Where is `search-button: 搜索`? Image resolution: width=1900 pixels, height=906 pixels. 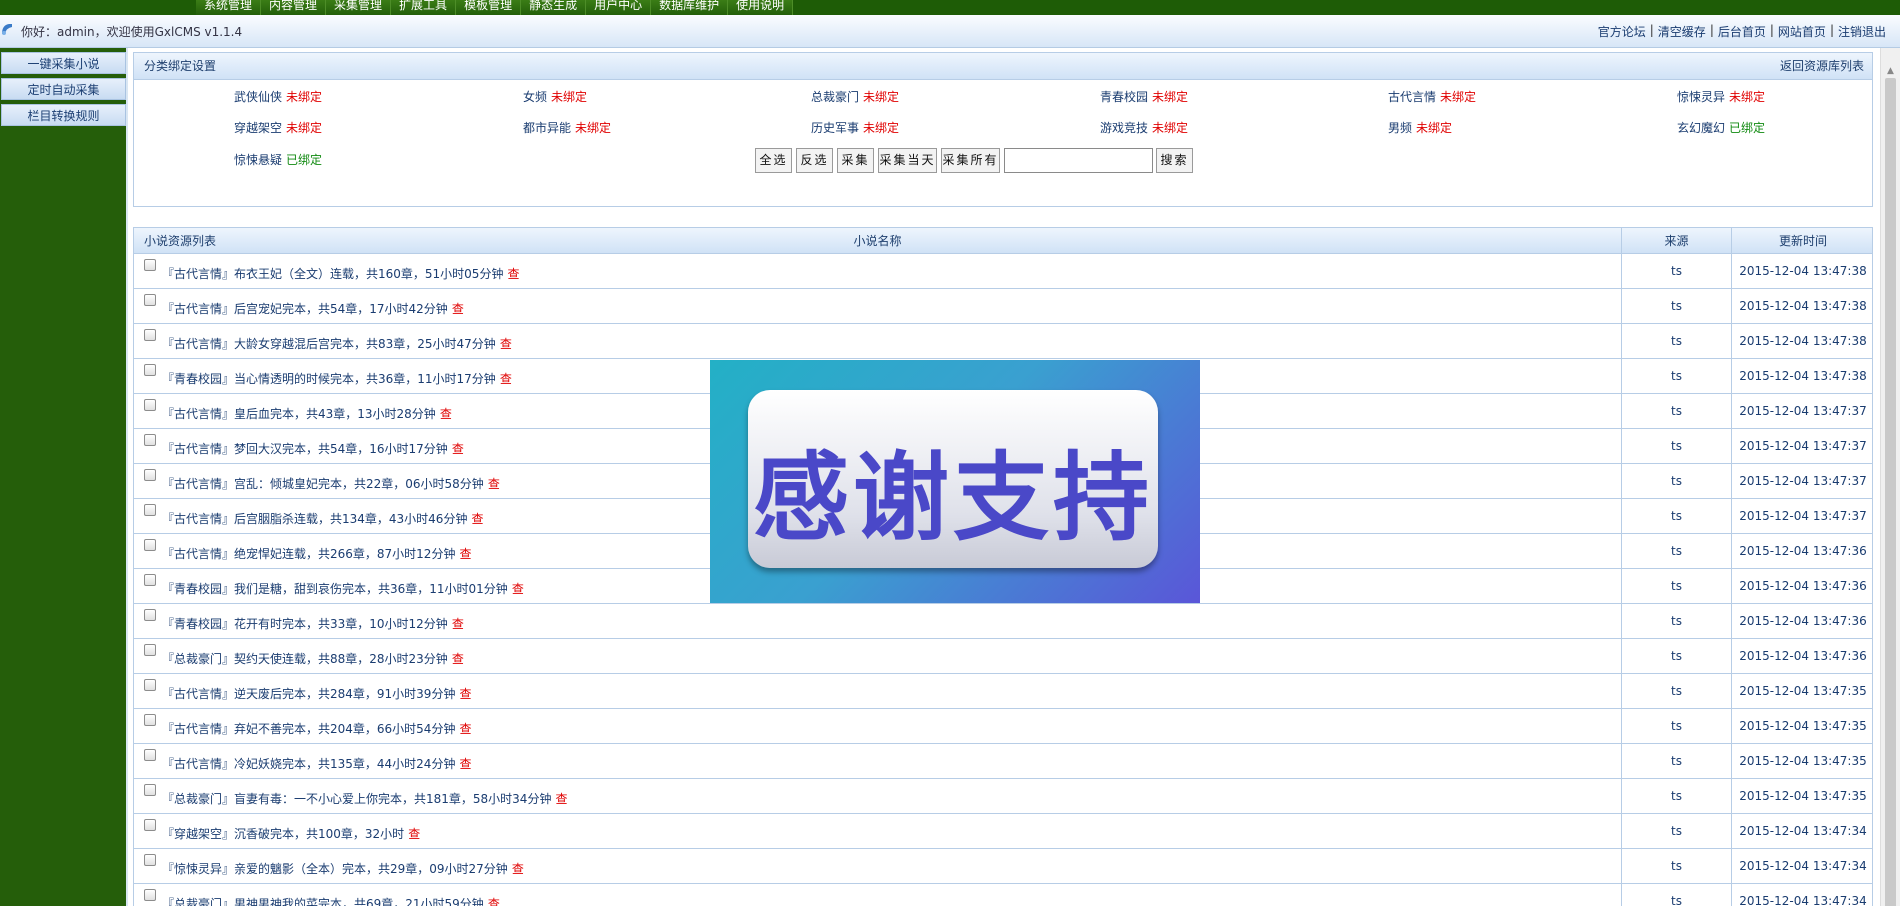
search-button: 搜索 is located at coordinates (1174, 160).